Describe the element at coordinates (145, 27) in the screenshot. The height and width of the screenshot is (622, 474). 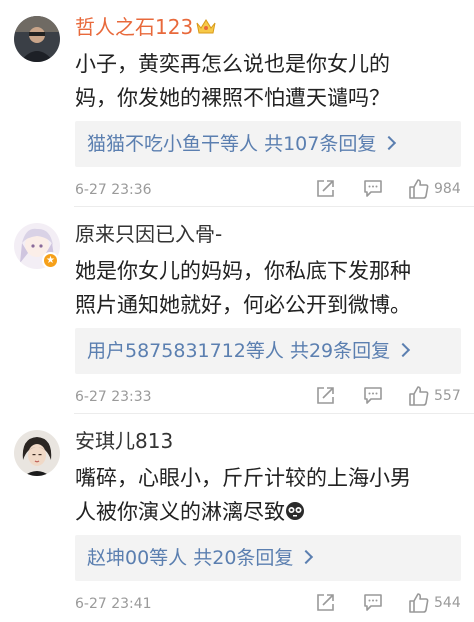
I see `username: 哲人之石123` at that location.